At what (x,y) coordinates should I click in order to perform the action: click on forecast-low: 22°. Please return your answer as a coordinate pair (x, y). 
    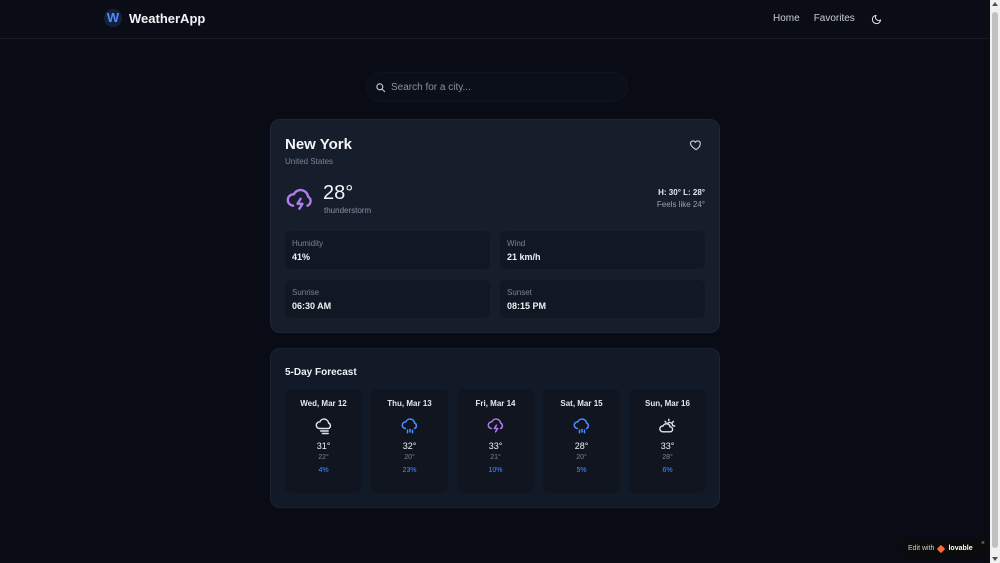
    Looking at the image, I should click on (323, 457).